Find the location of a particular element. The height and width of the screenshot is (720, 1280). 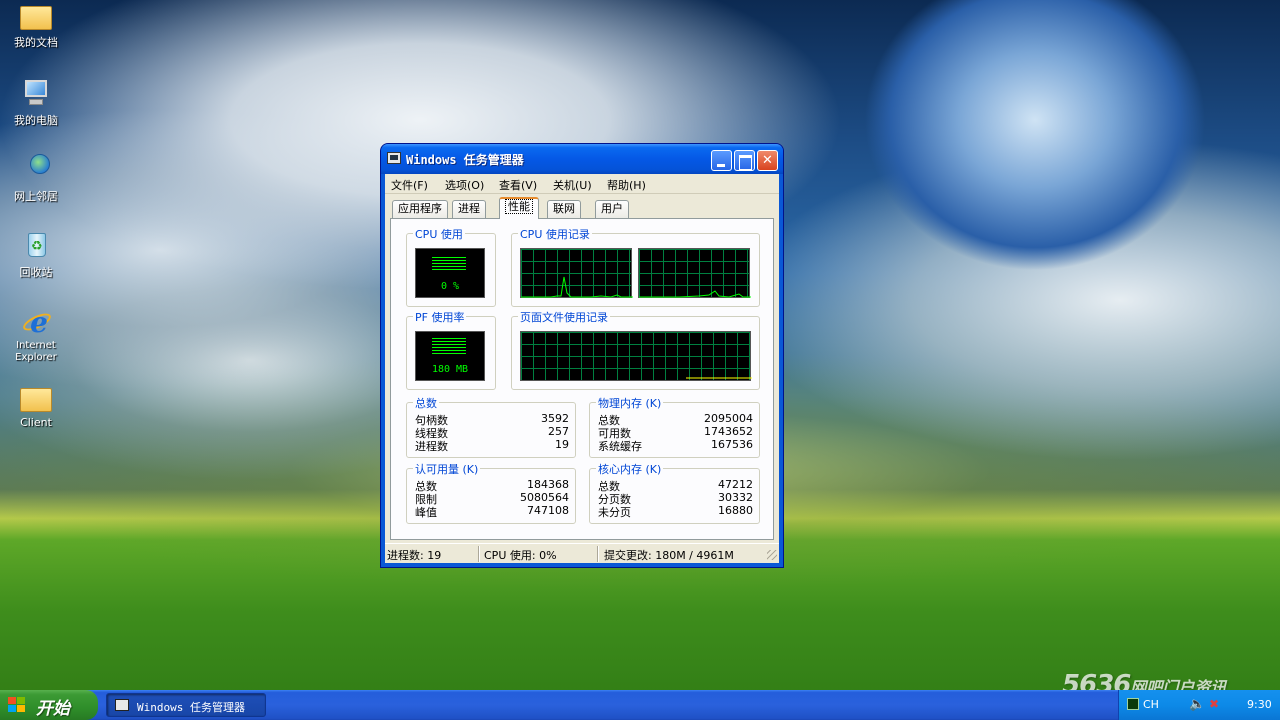

taskbar-task-label: Windows 任务管理器 is located at coordinates (191, 707).